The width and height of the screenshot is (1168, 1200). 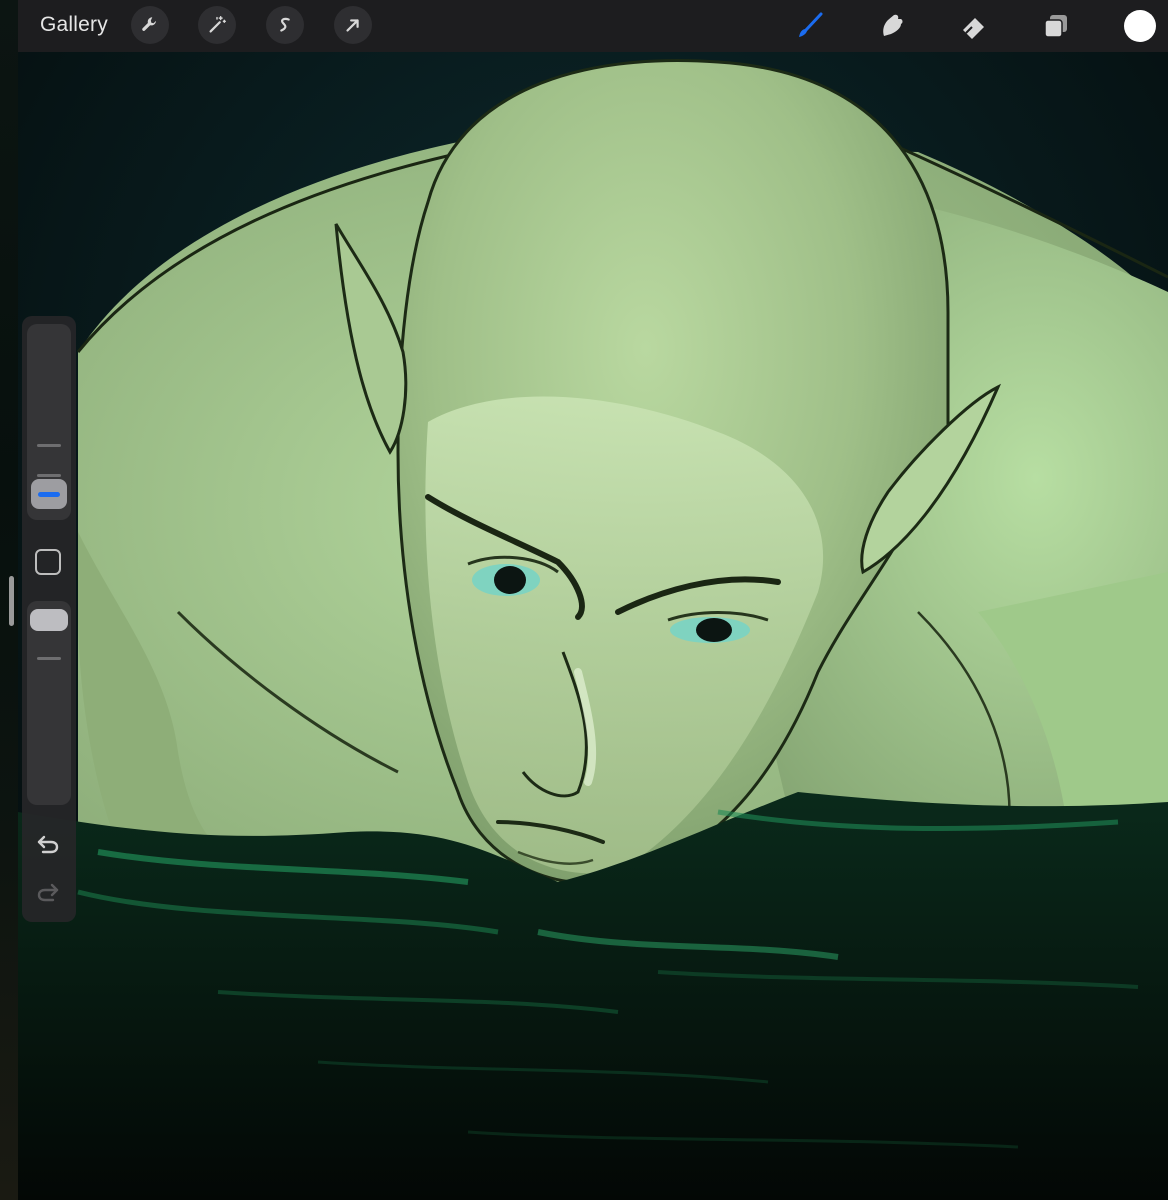 I want to click on undo-icon, so click(x=48, y=844).